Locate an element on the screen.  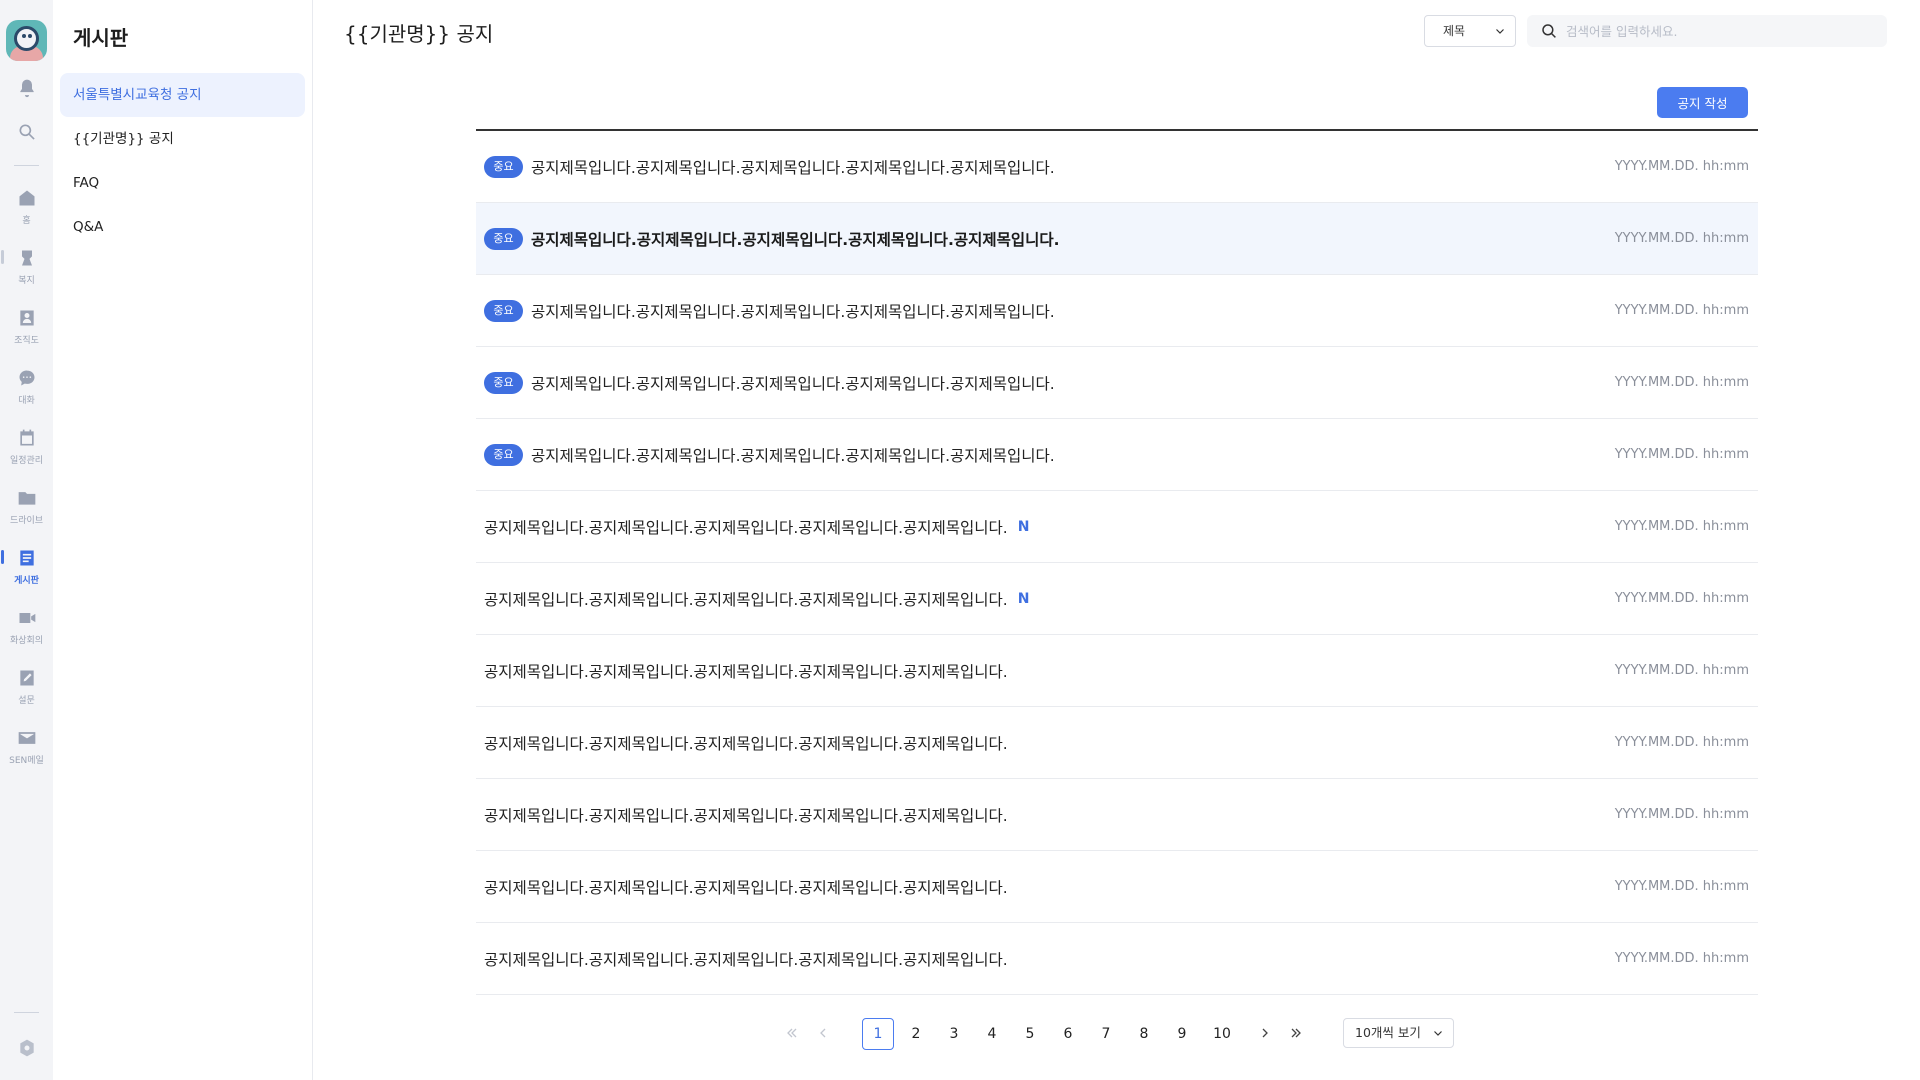
page-number: 4 is located at coordinates (992, 1034).